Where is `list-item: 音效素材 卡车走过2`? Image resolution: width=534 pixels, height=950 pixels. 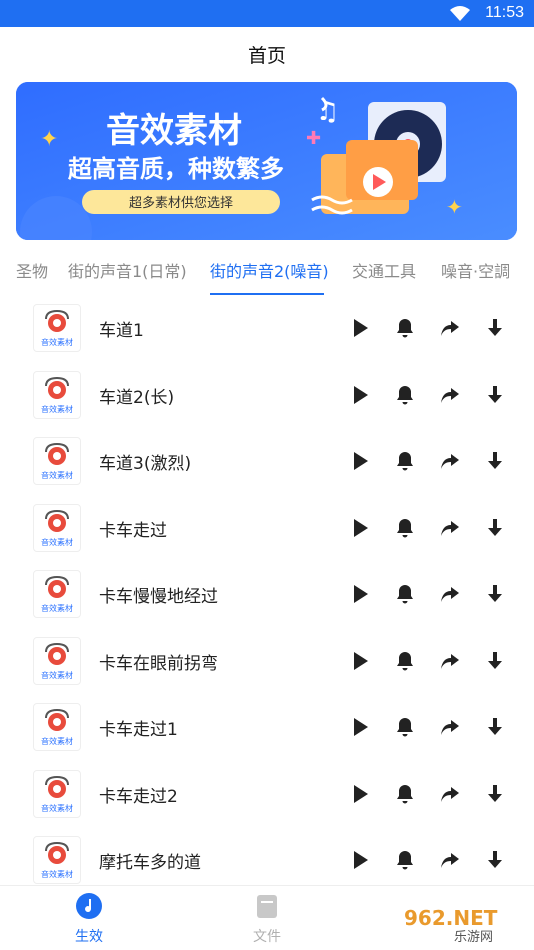 list-item: 音效素材 卡车走过2 is located at coordinates (267, 795).